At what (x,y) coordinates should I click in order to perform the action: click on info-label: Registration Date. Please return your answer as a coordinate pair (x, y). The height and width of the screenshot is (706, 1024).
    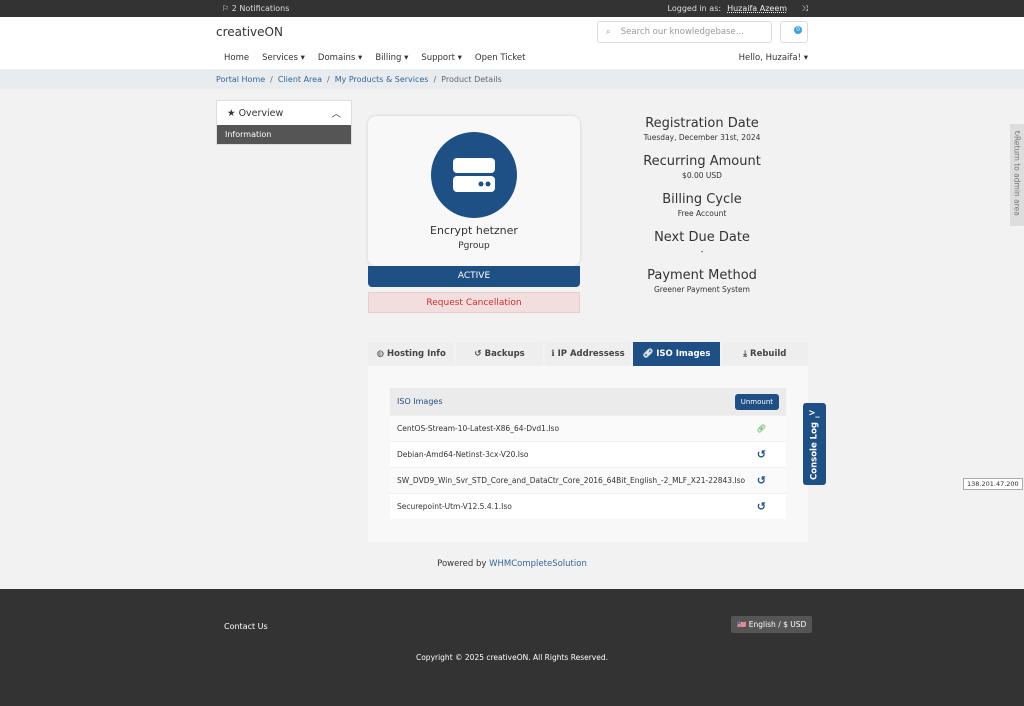
    Looking at the image, I should click on (702, 123).